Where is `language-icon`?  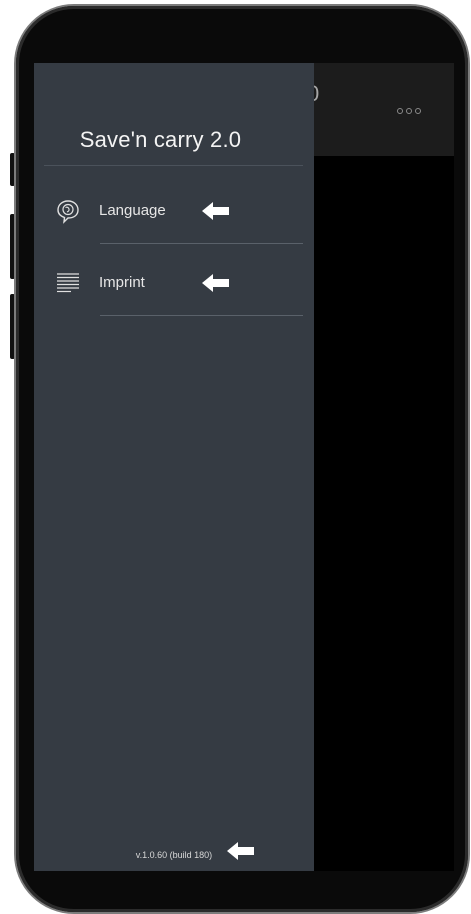
language-icon is located at coordinates (68, 212).